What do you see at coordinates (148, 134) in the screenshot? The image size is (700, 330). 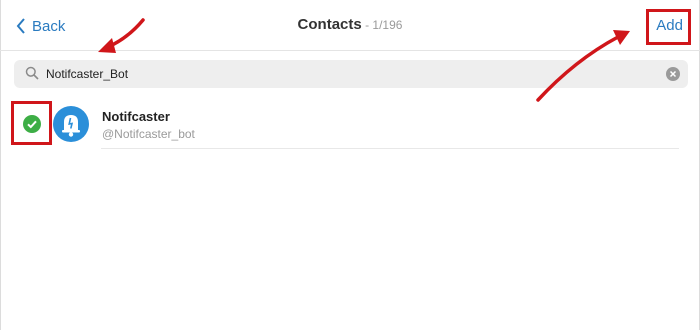 I see `contact-username: @Notifcaster_bot` at bounding box center [148, 134].